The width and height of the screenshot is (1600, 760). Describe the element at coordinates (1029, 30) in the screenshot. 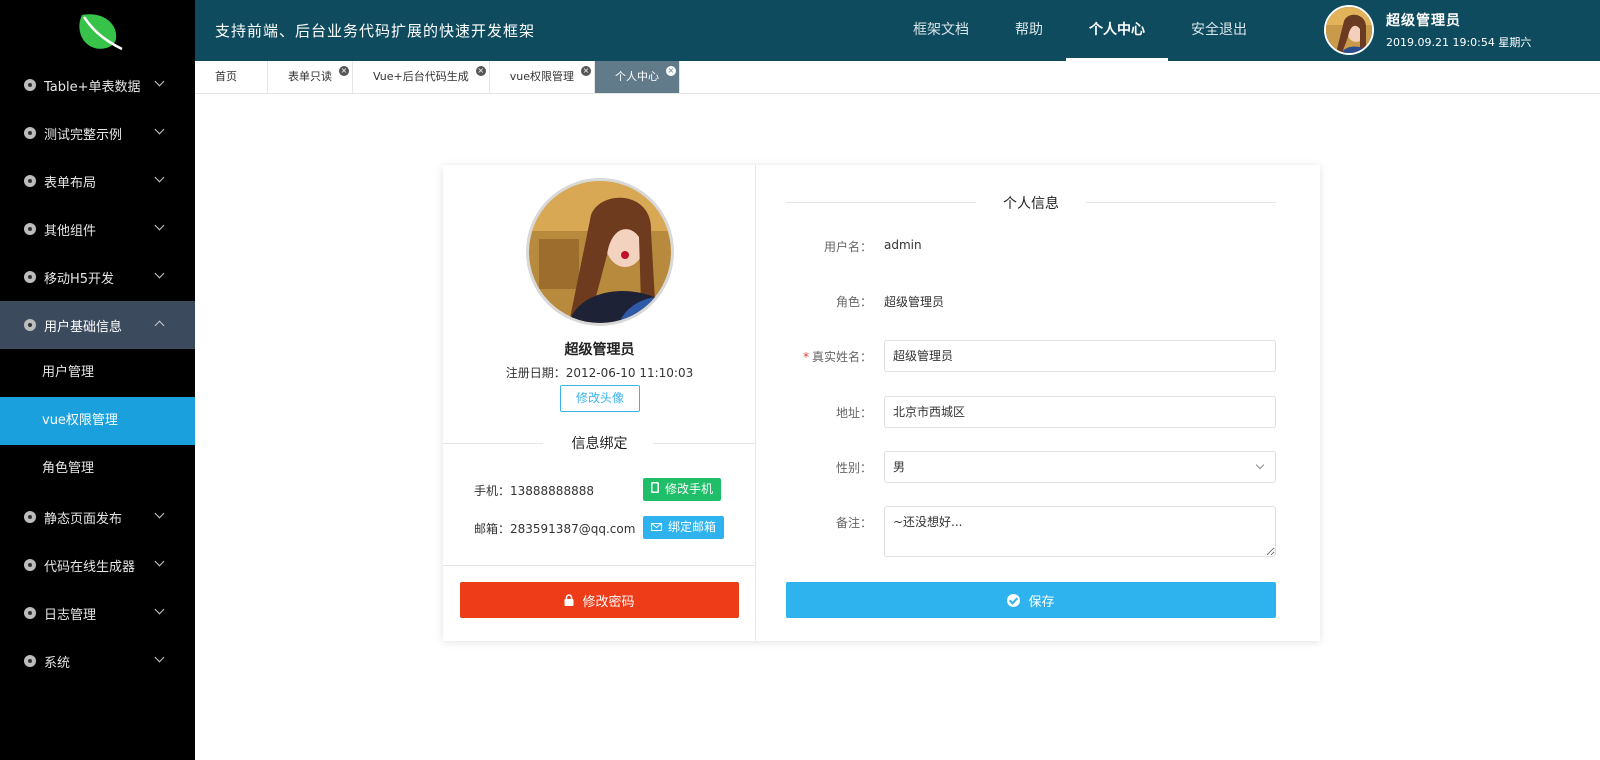

I see `nav-help: 帮助` at that location.